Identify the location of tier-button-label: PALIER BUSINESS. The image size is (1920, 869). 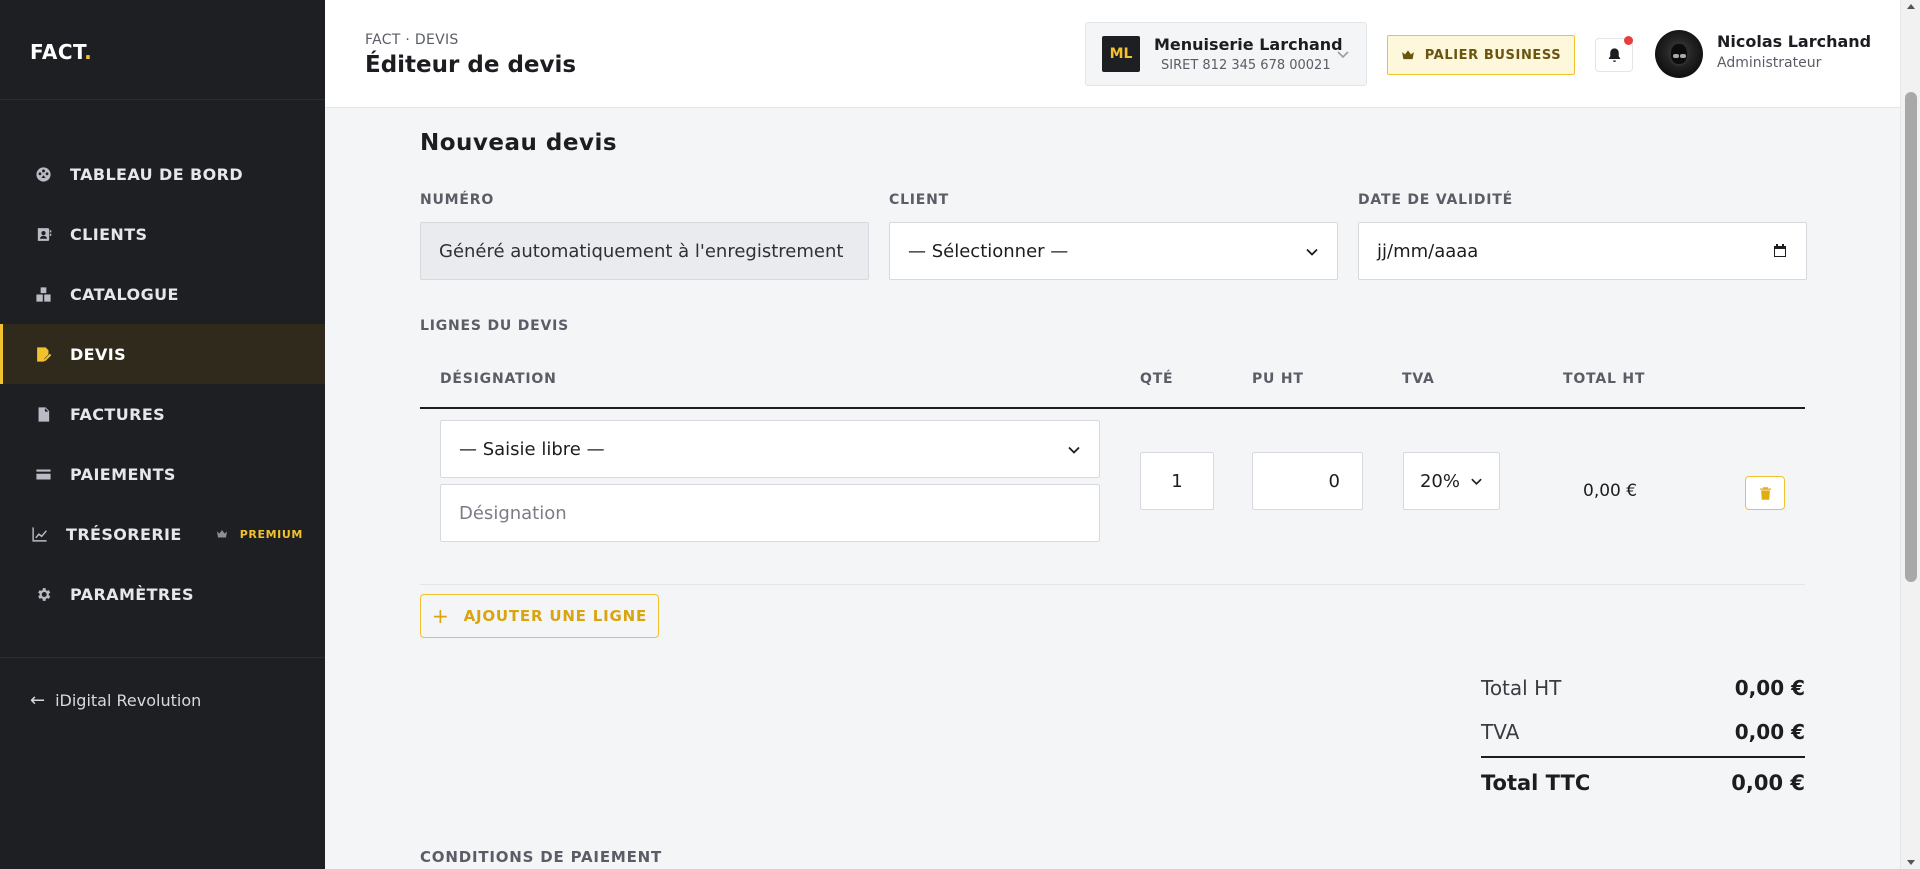
(1493, 55).